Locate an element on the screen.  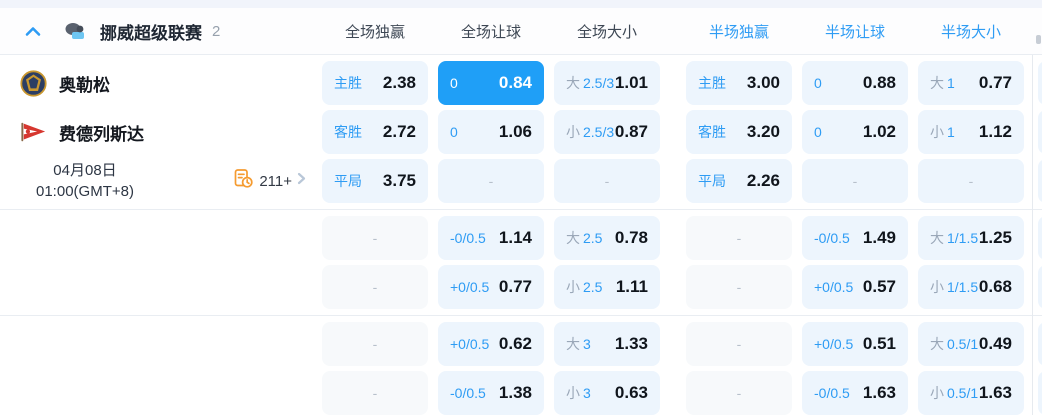
win-odds-cell: 主胜 3.00 is located at coordinates (739, 83).